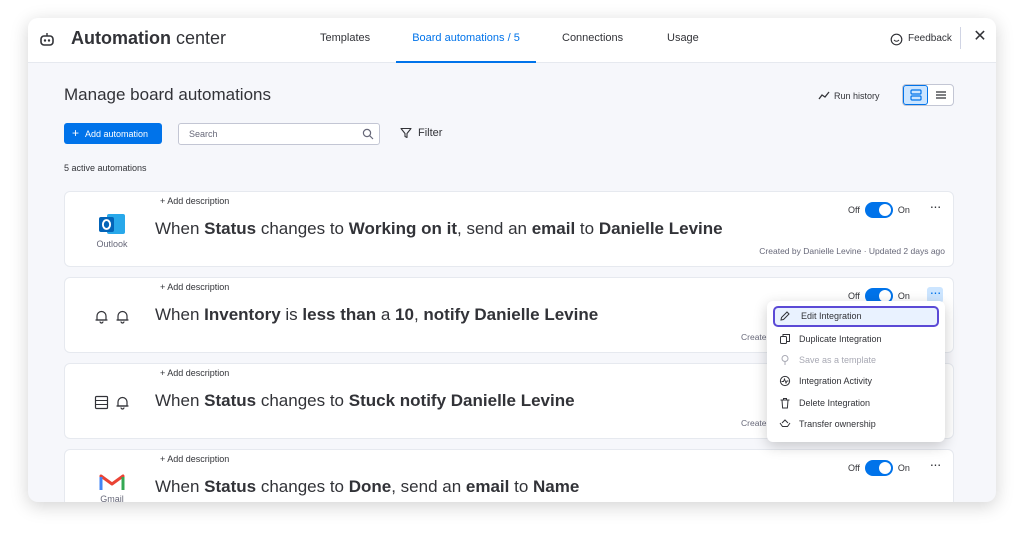  What do you see at coordinates (279, 134) in the screenshot?
I see `search-input: Search` at bounding box center [279, 134].